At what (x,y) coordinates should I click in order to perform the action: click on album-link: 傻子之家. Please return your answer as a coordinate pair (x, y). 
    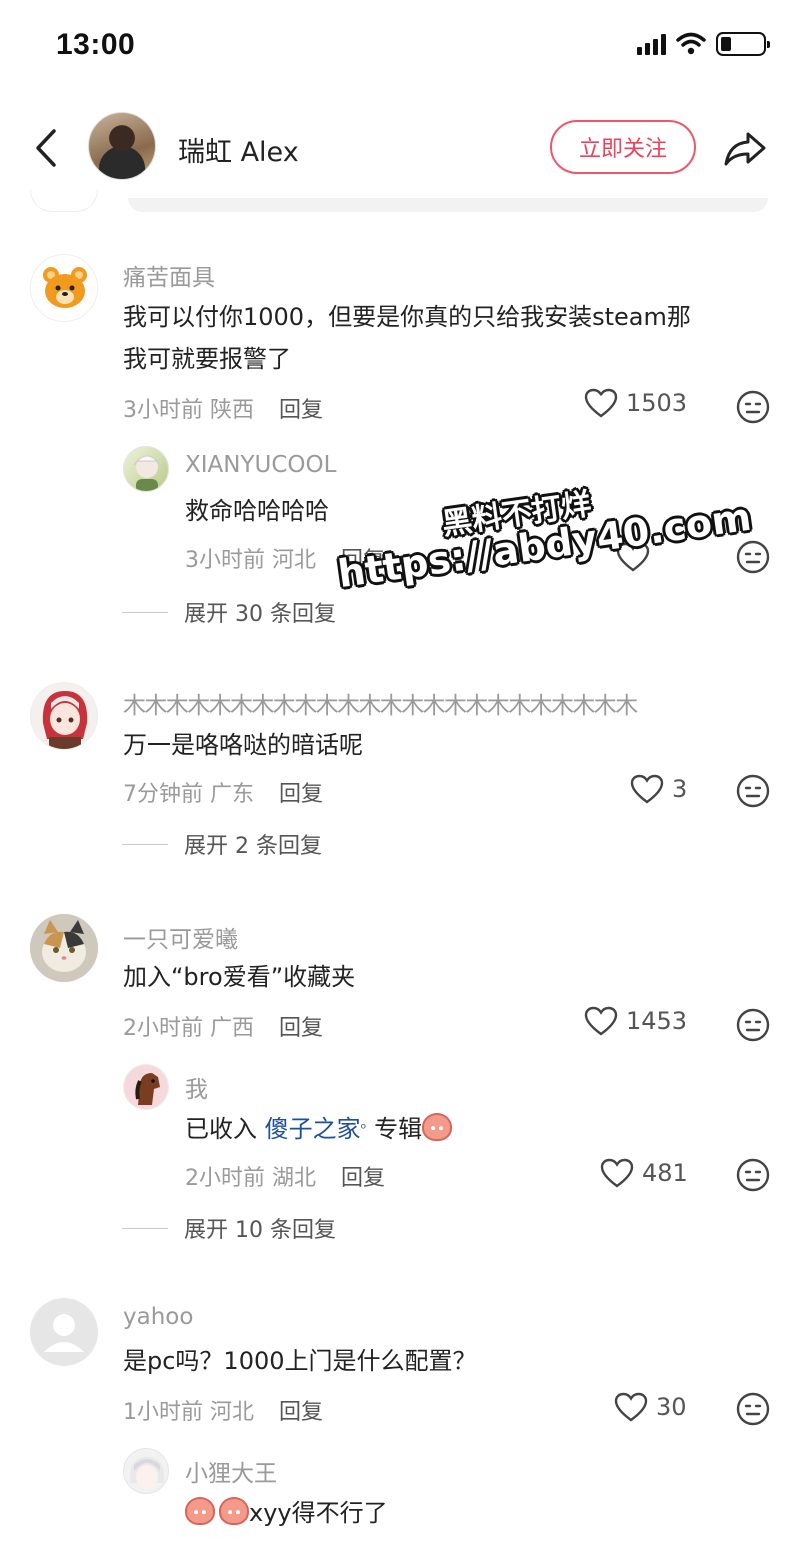
    Looking at the image, I should click on (313, 1129).